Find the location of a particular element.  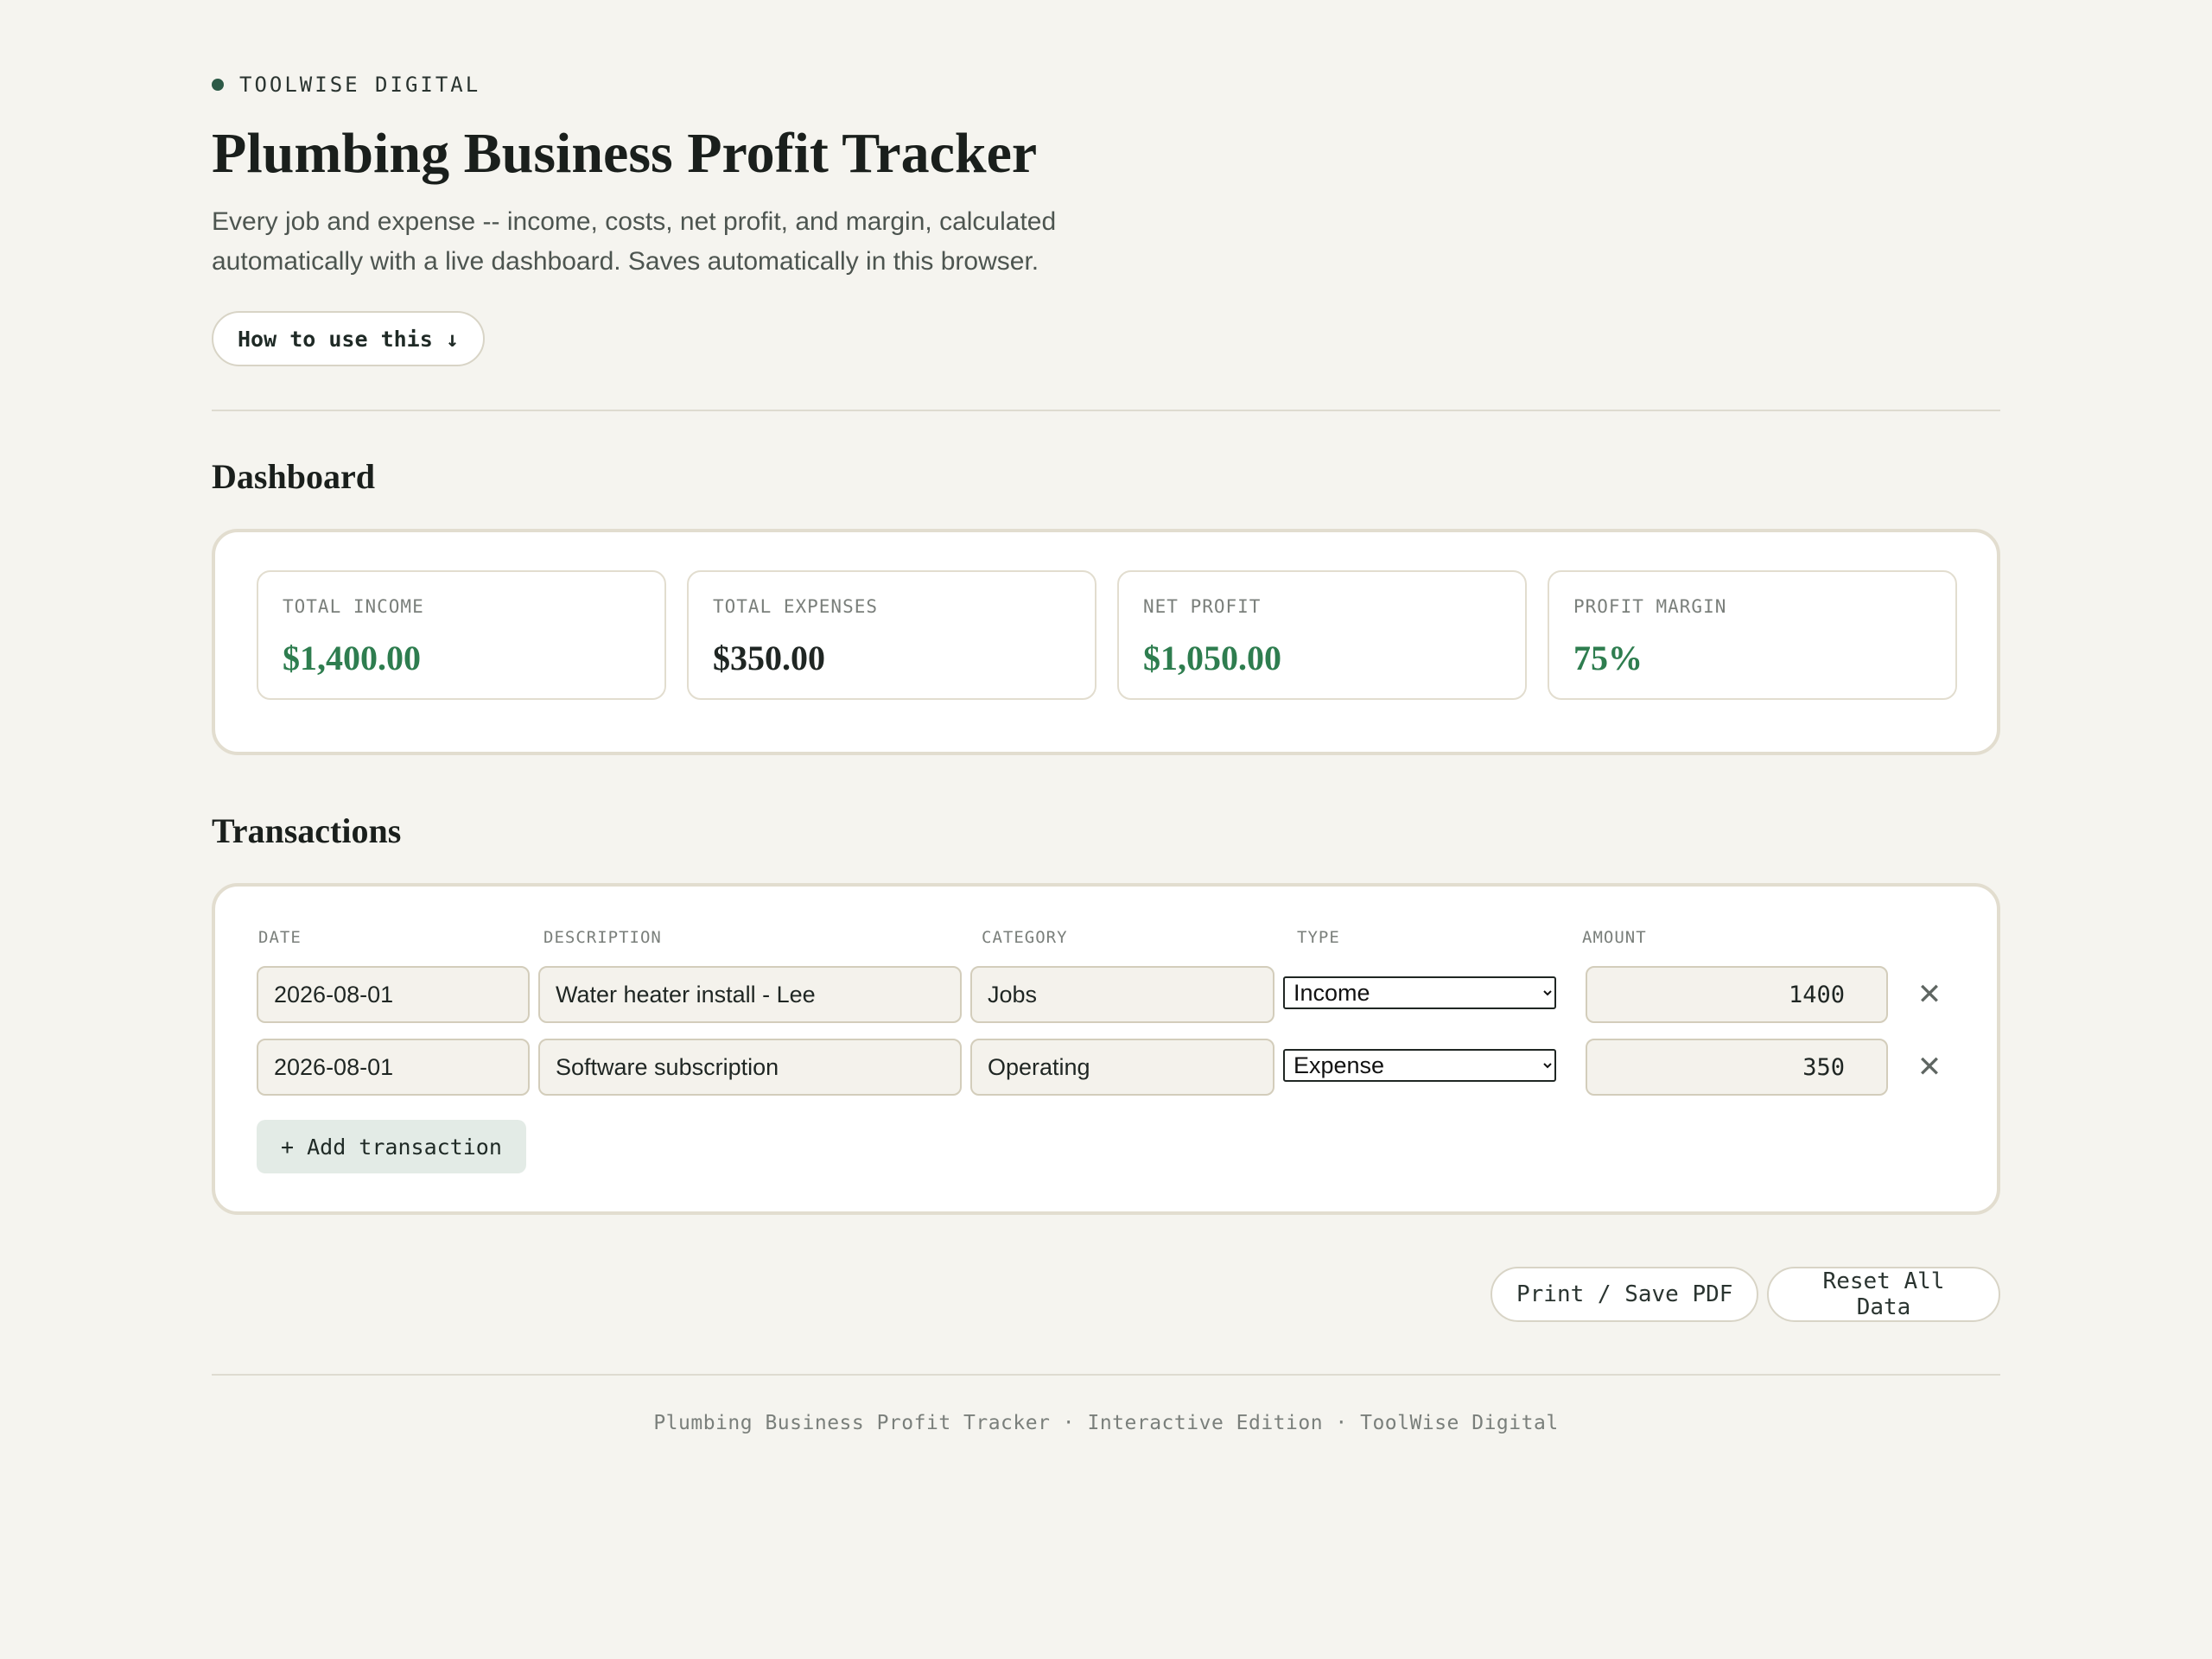

add-transaction-button: + Add transaction is located at coordinates (391, 1146).